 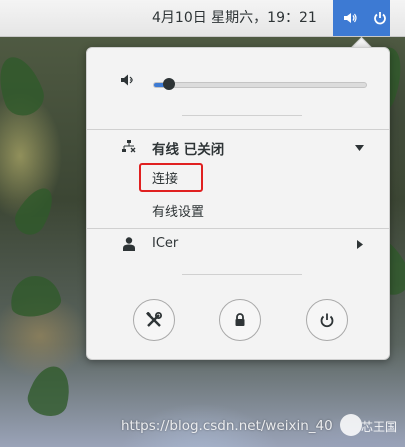 What do you see at coordinates (361, 18) in the screenshot?
I see `system-status-indicators` at bounding box center [361, 18].